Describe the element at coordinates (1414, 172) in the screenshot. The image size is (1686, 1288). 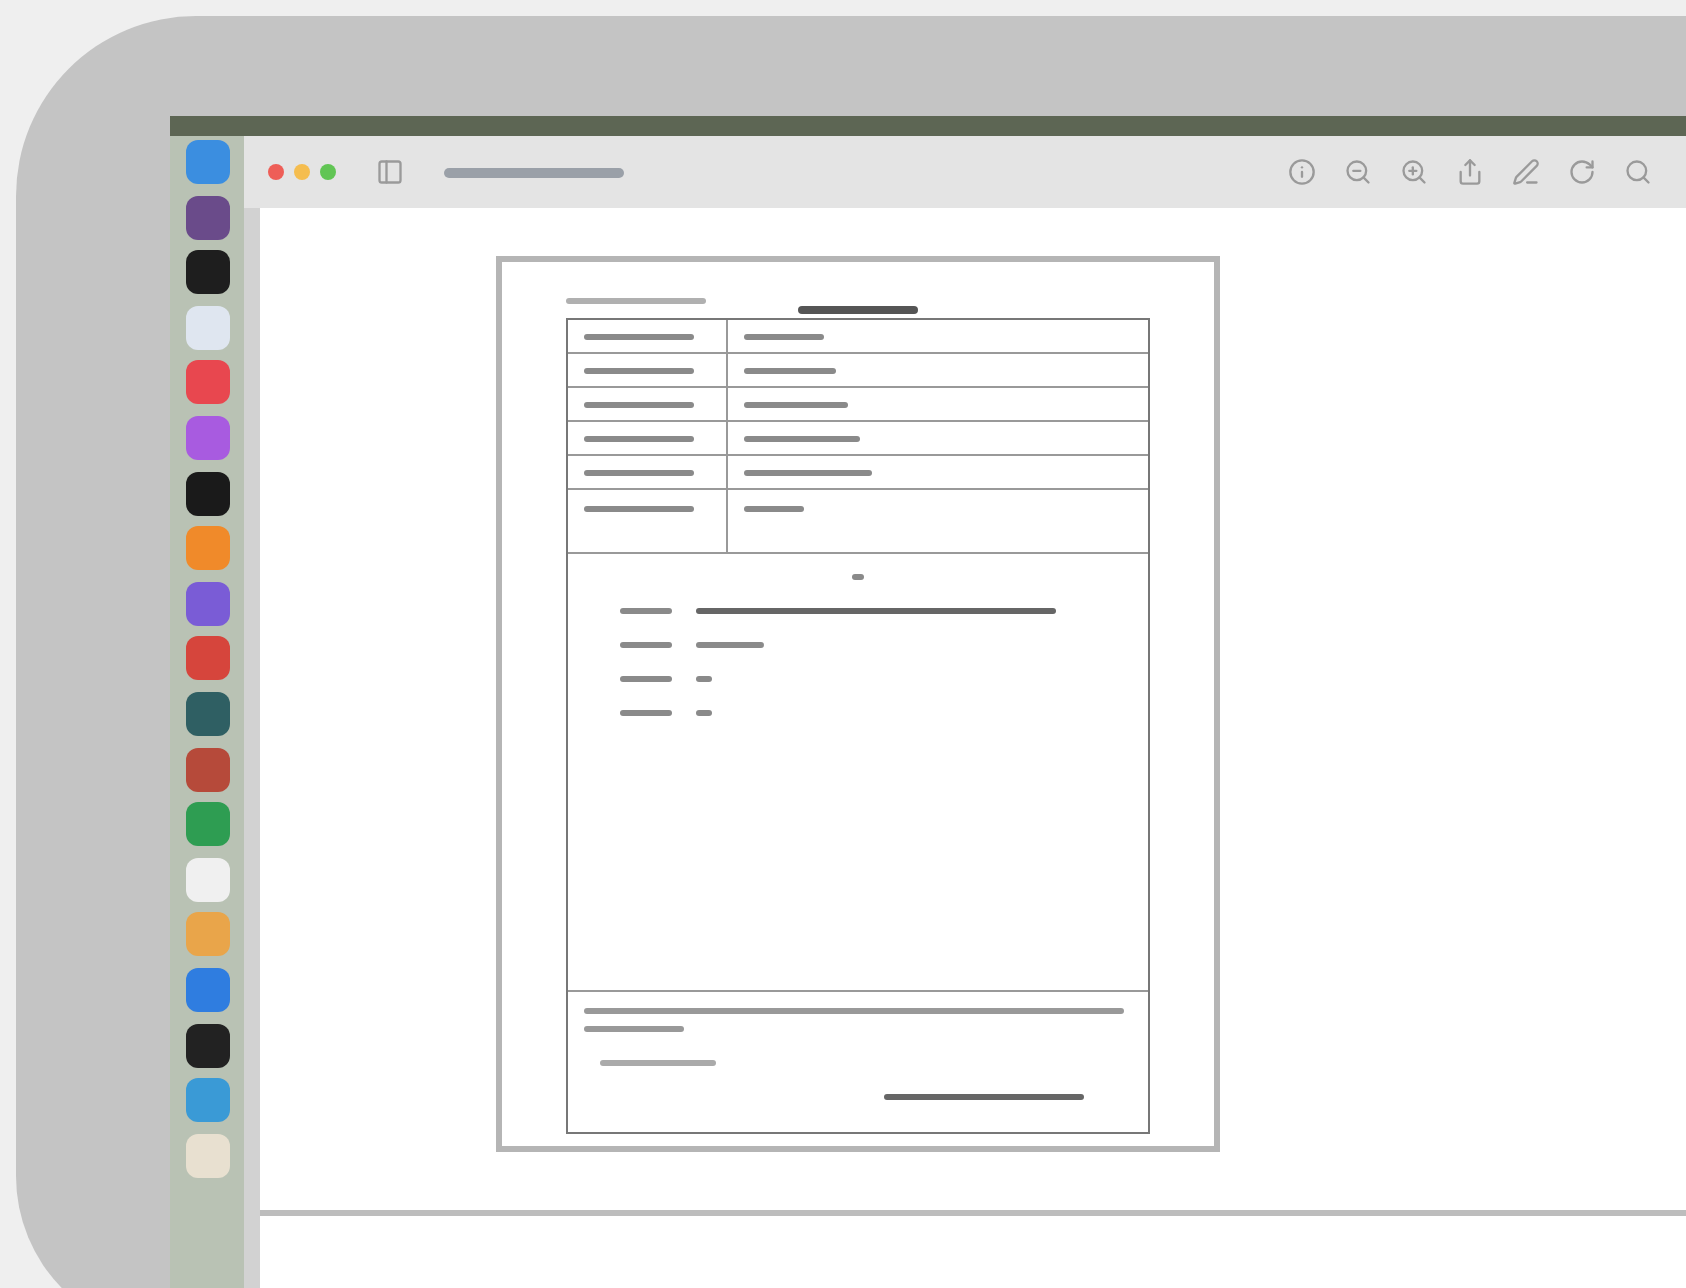
I see `zoom-in-icon` at that location.